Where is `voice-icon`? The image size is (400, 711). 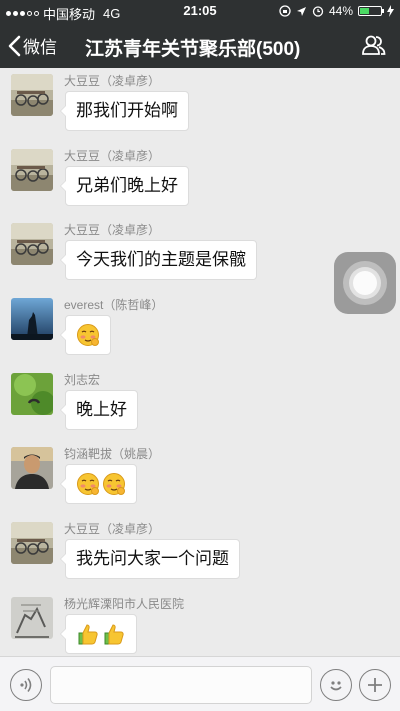
voice-icon is located at coordinates (26, 685).